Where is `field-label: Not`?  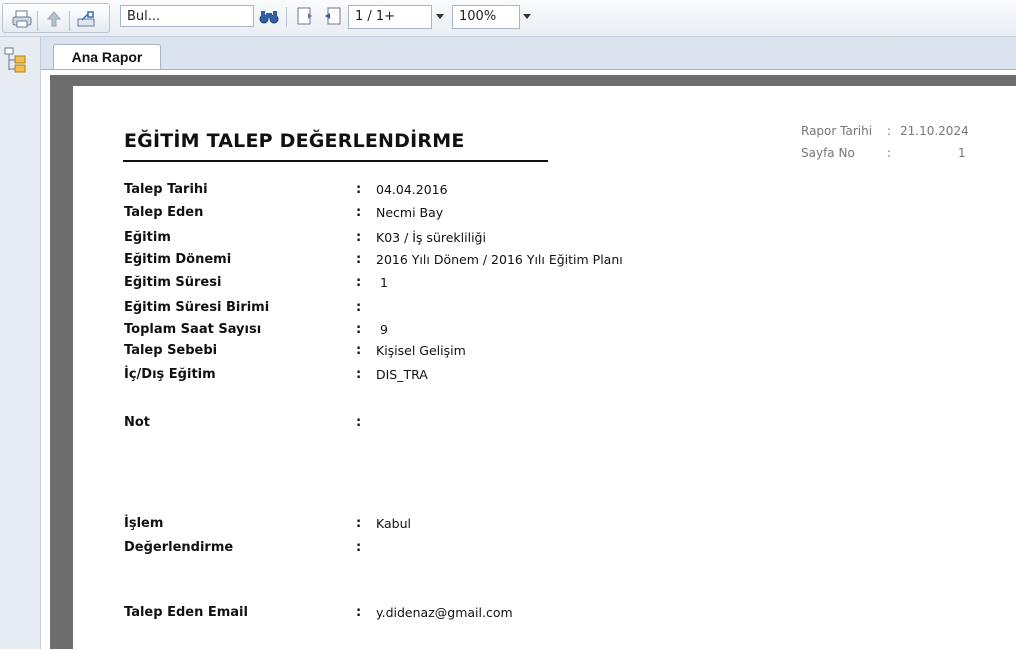 field-label: Not is located at coordinates (137, 422).